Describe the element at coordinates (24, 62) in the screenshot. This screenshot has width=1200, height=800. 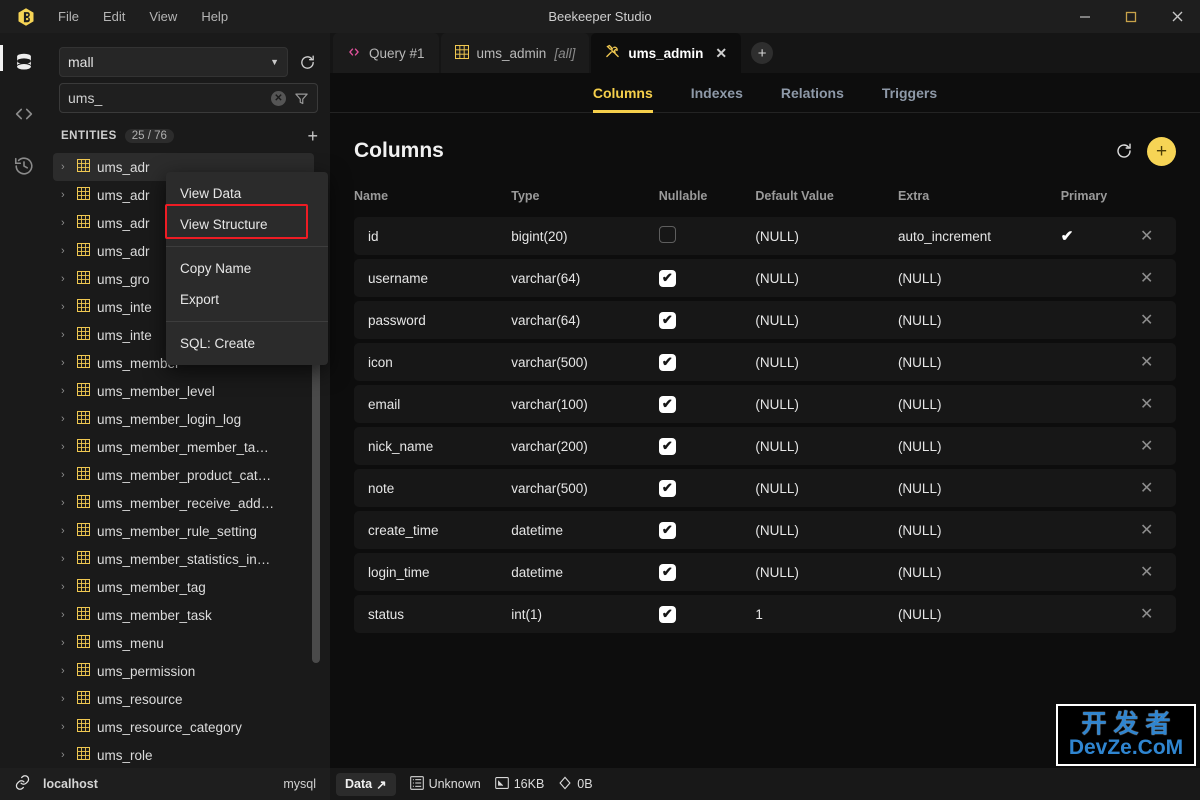
I see `database-icon` at that location.